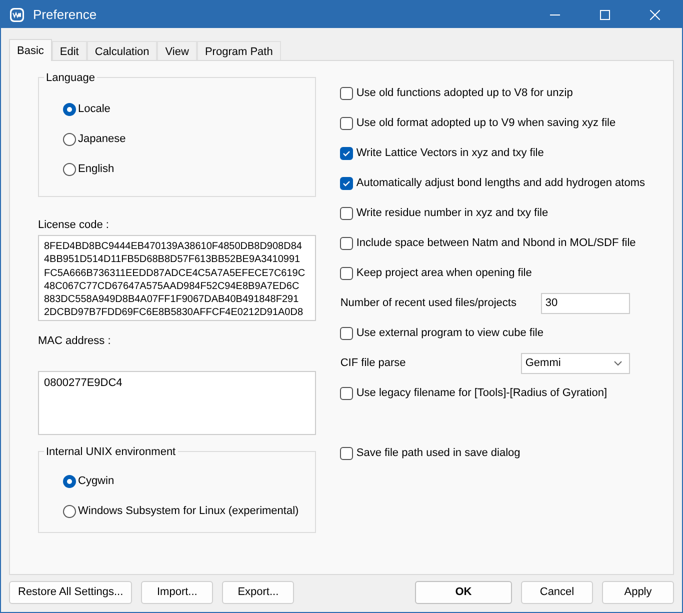  I want to click on license-code-field: 8FED4BD8BC9444EB470139A38610F4850DB8D908D84 4BB951D514D11FB5D68B8D57F613BB52BE9A3410991 FC5A666B736311EEDD87ADCE4C5A7A5EFECE7C619C 48C067C77CD67647A575AAD984F52C94E8B9A7ED6C 883DC558A949D8B4A07FF1F9067DAB40B491848F291 2DCBD97B7FDD69FC6E8B5830AFFCF4E0212D91A0D8, so click(177, 278).